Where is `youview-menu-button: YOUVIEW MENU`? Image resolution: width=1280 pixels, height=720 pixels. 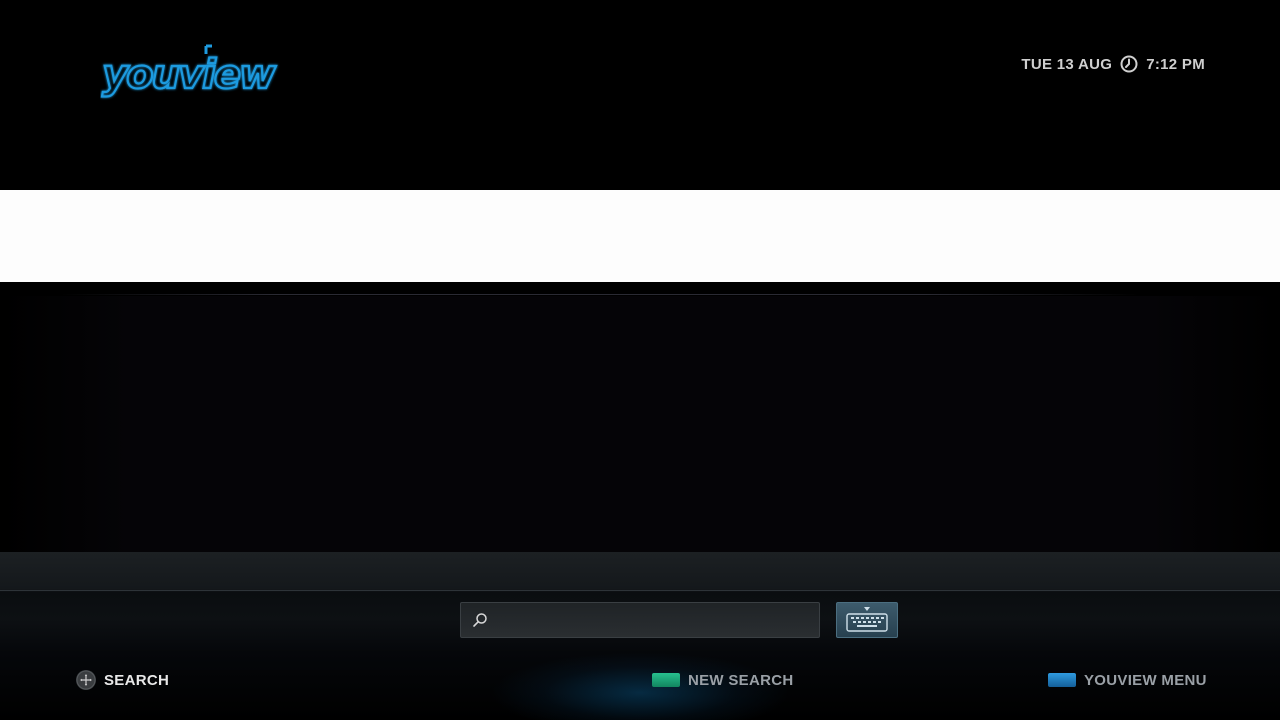
youview-menu-button: YOUVIEW MENU is located at coordinates (1127, 680).